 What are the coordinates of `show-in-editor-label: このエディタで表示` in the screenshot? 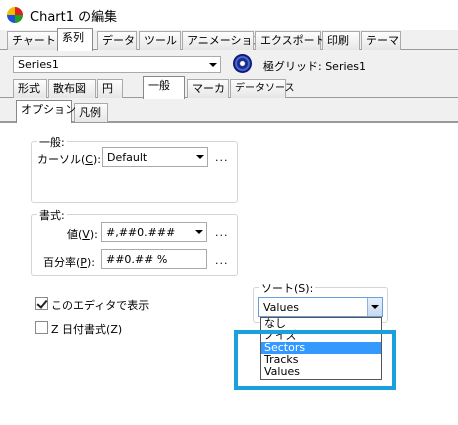 It's located at (100, 305).